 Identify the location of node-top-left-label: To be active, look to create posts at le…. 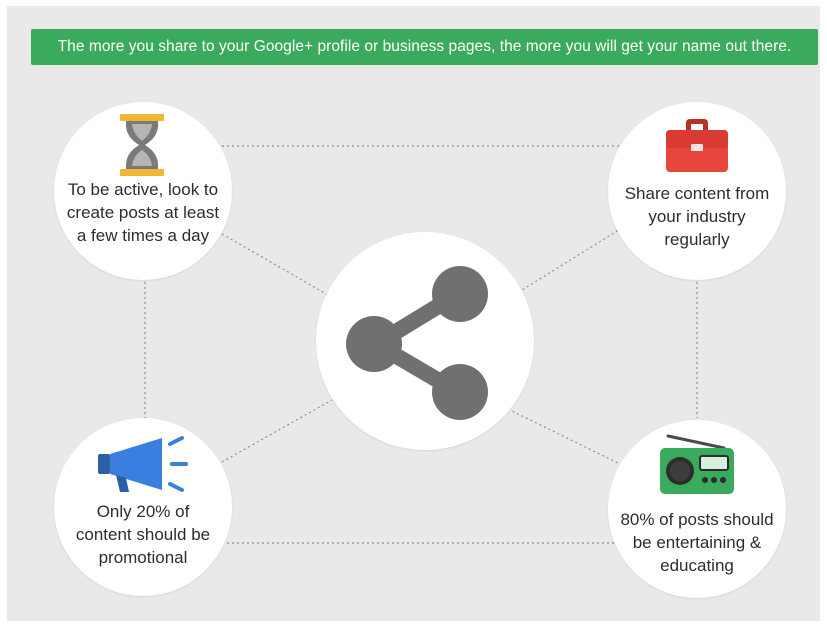
(143, 212).